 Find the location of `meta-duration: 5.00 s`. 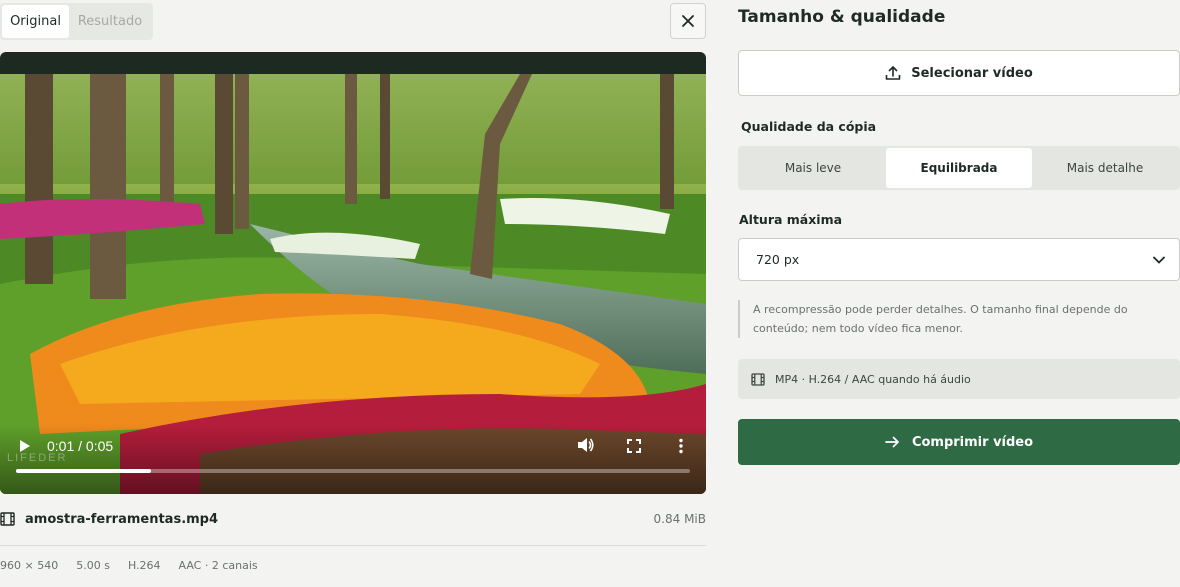

meta-duration: 5.00 s is located at coordinates (93, 565).